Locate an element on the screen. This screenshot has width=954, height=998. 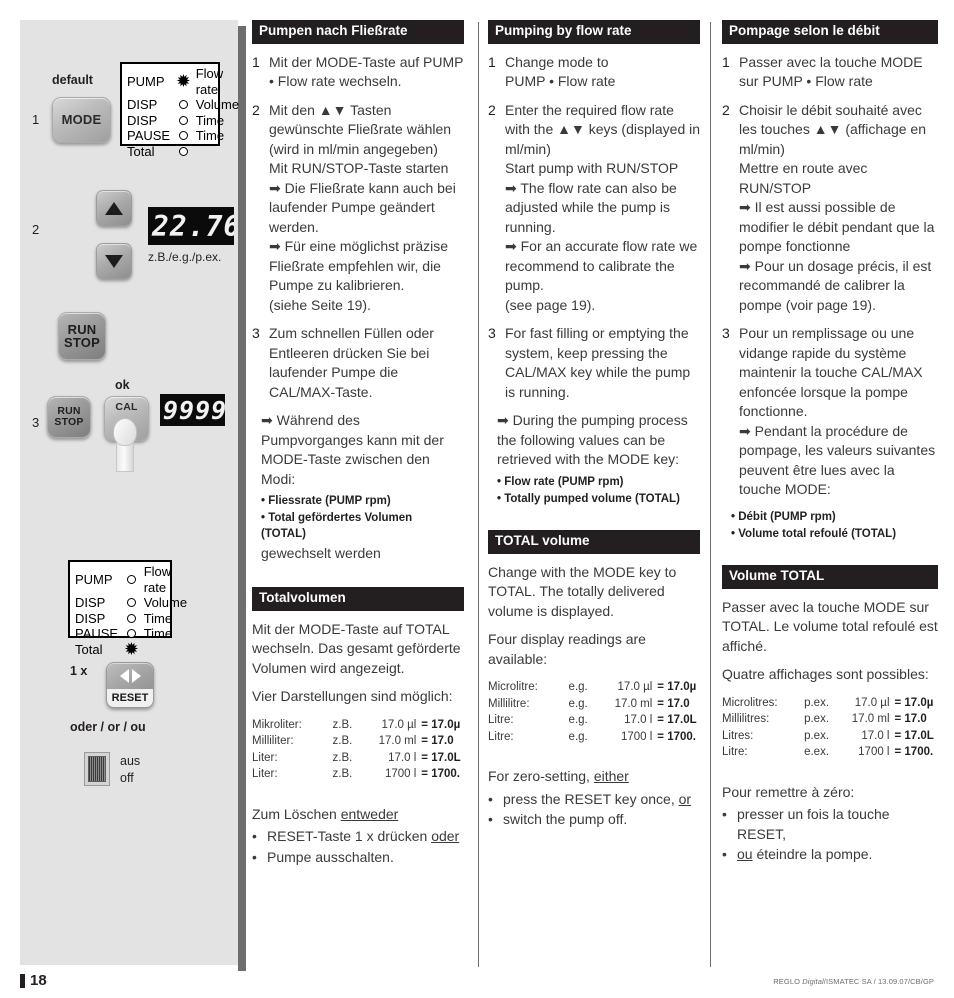
default-label: default is located at coordinates (72, 80).